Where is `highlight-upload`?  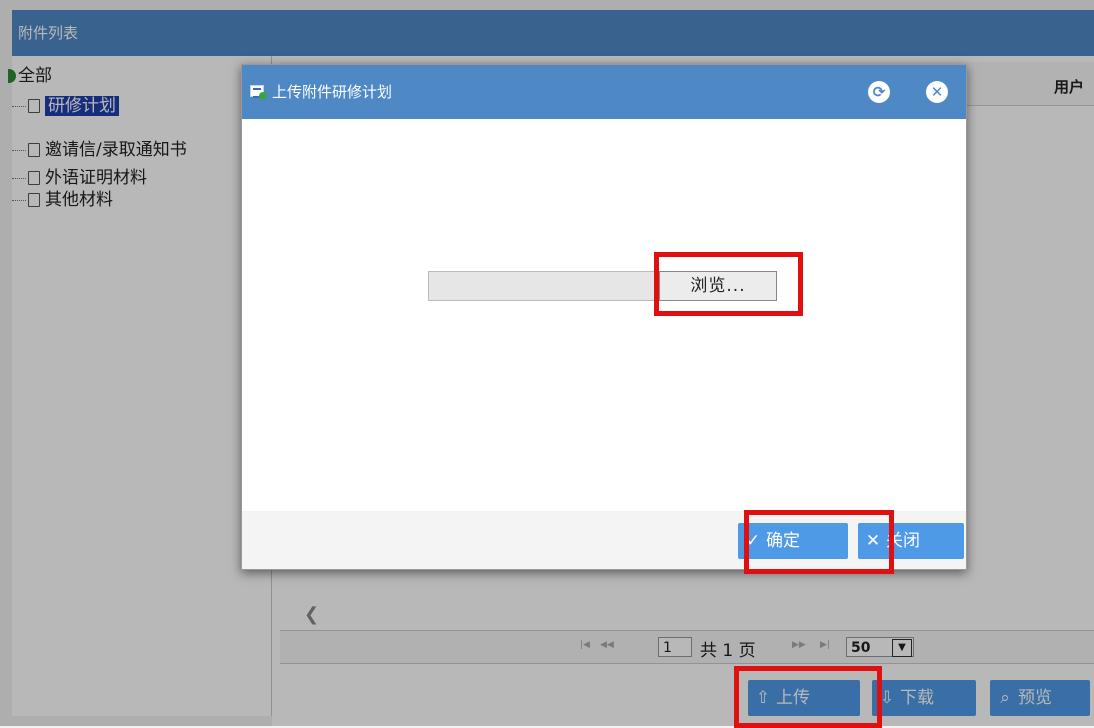 highlight-upload is located at coordinates (808, 697).